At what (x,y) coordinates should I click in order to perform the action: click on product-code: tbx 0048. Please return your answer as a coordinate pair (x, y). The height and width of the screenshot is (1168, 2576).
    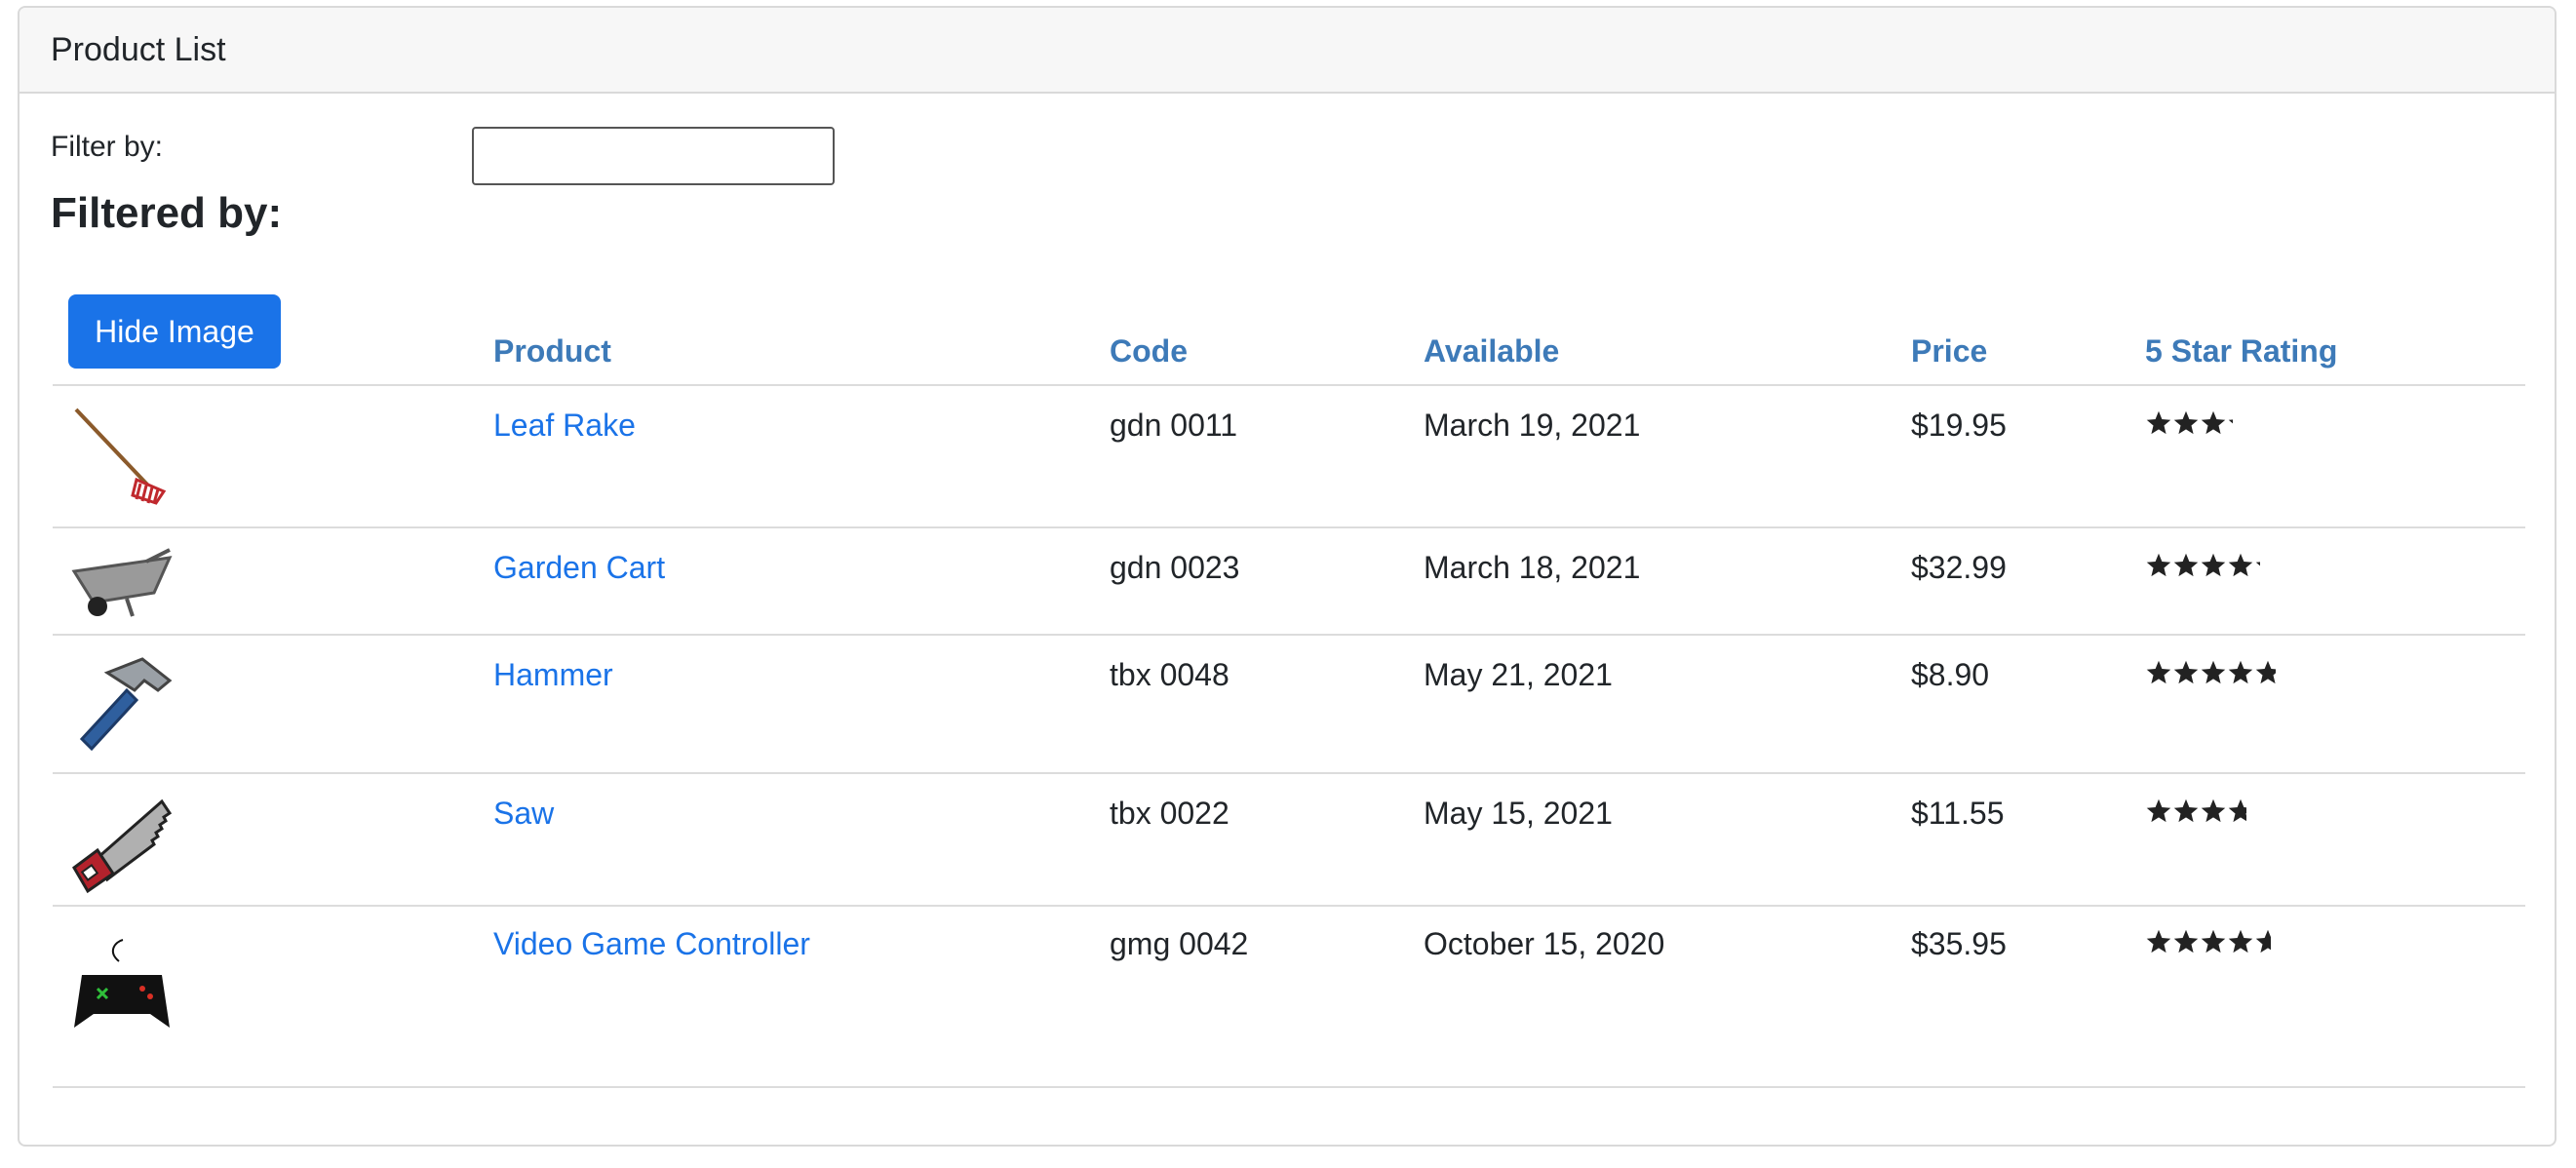
    Looking at the image, I should click on (1169, 674).